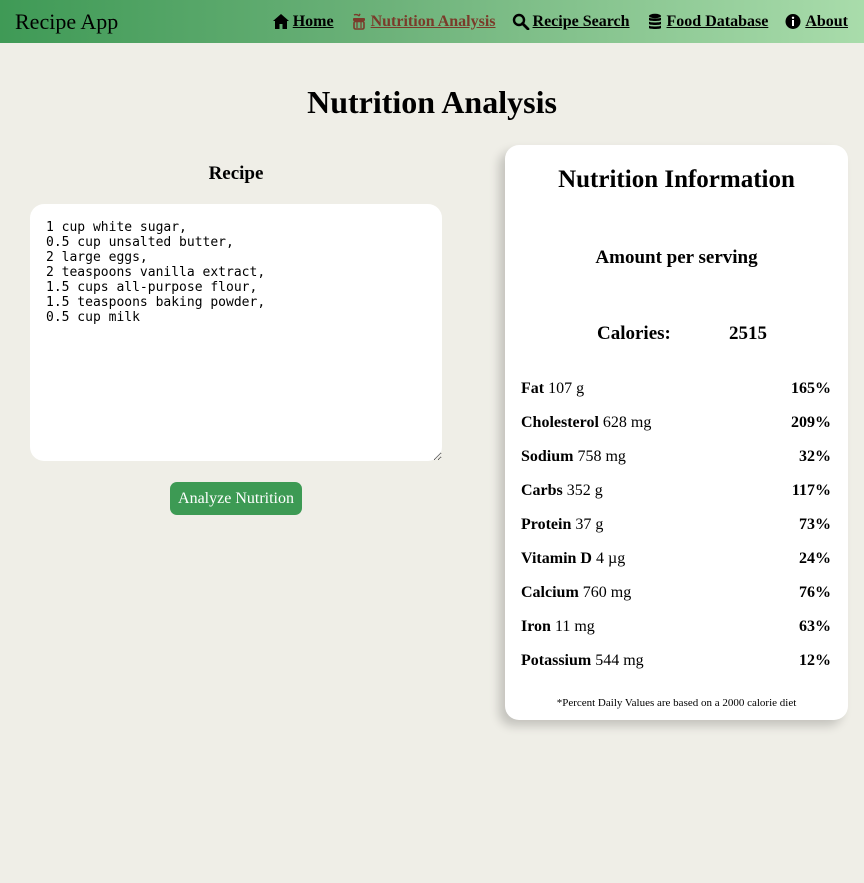  What do you see at coordinates (556, 660) in the screenshot?
I see `nutrient-name: Potassium` at bounding box center [556, 660].